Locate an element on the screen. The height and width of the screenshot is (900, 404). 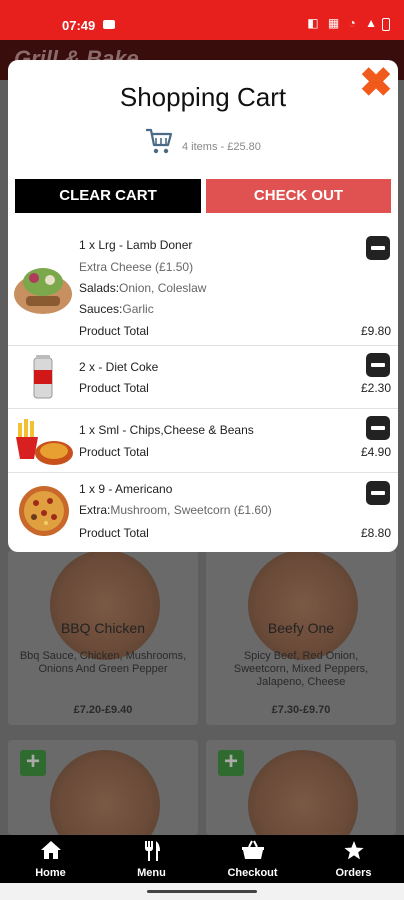
lamb-doner-image is located at coordinates (43, 291).